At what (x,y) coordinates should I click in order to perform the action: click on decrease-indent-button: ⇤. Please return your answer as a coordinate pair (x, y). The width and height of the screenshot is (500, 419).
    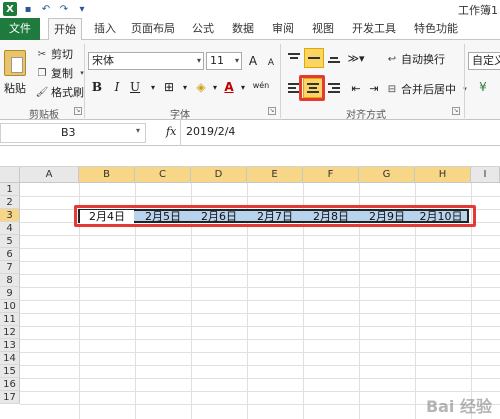
    Looking at the image, I should click on (356, 88).